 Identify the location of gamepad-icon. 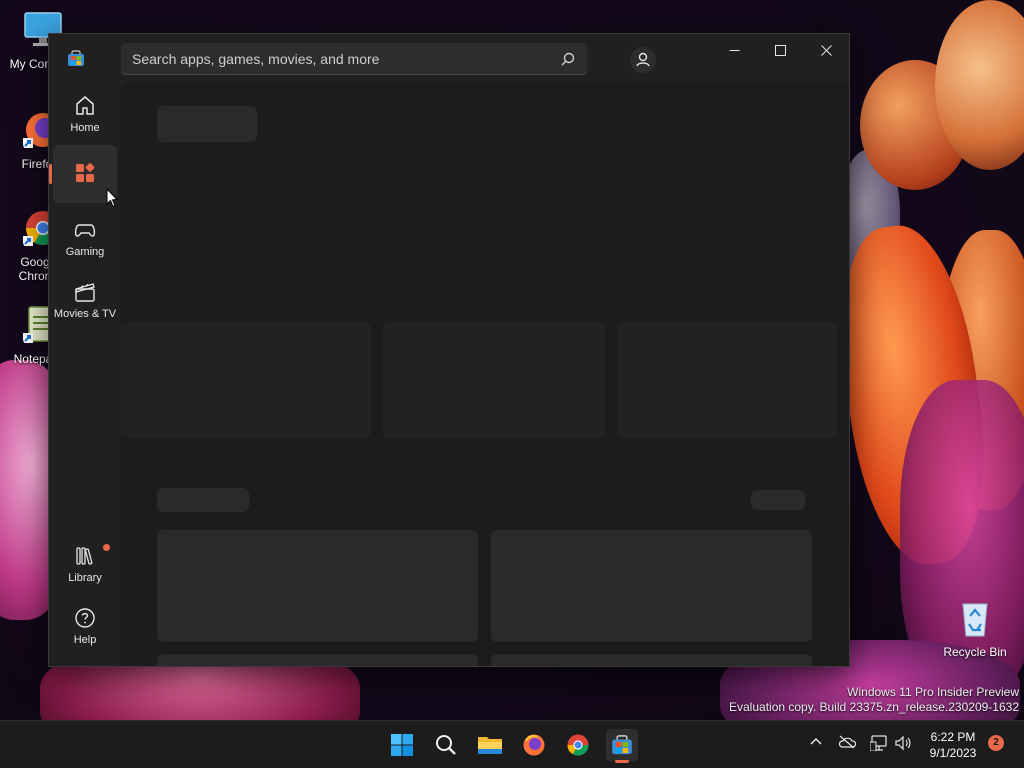
(85, 230).